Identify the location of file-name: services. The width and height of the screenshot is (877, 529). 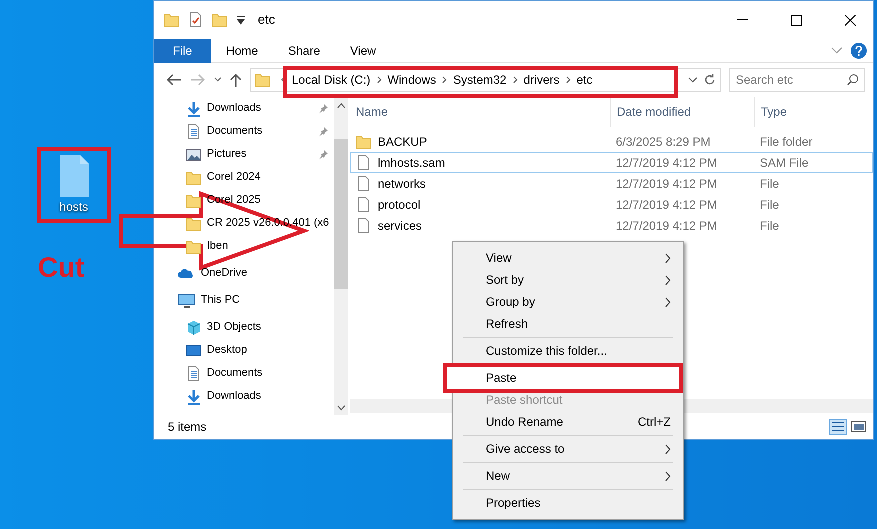
(400, 226).